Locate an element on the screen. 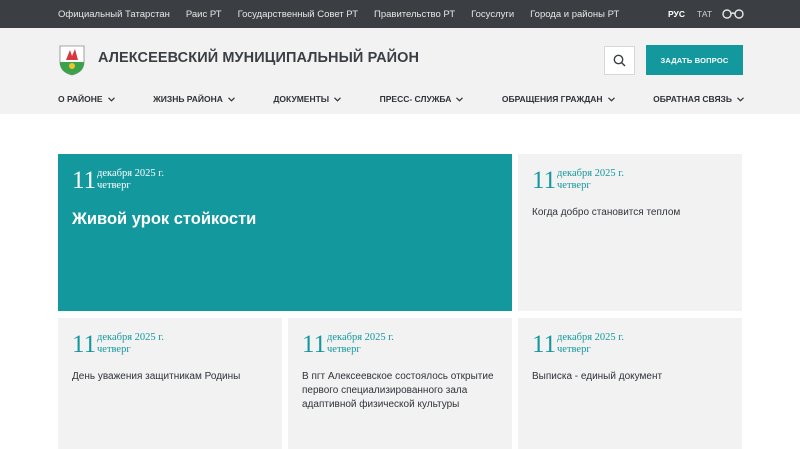 The height and width of the screenshot is (449, 800). link-government: Правительство РТ is located at coordinates (414, 14).